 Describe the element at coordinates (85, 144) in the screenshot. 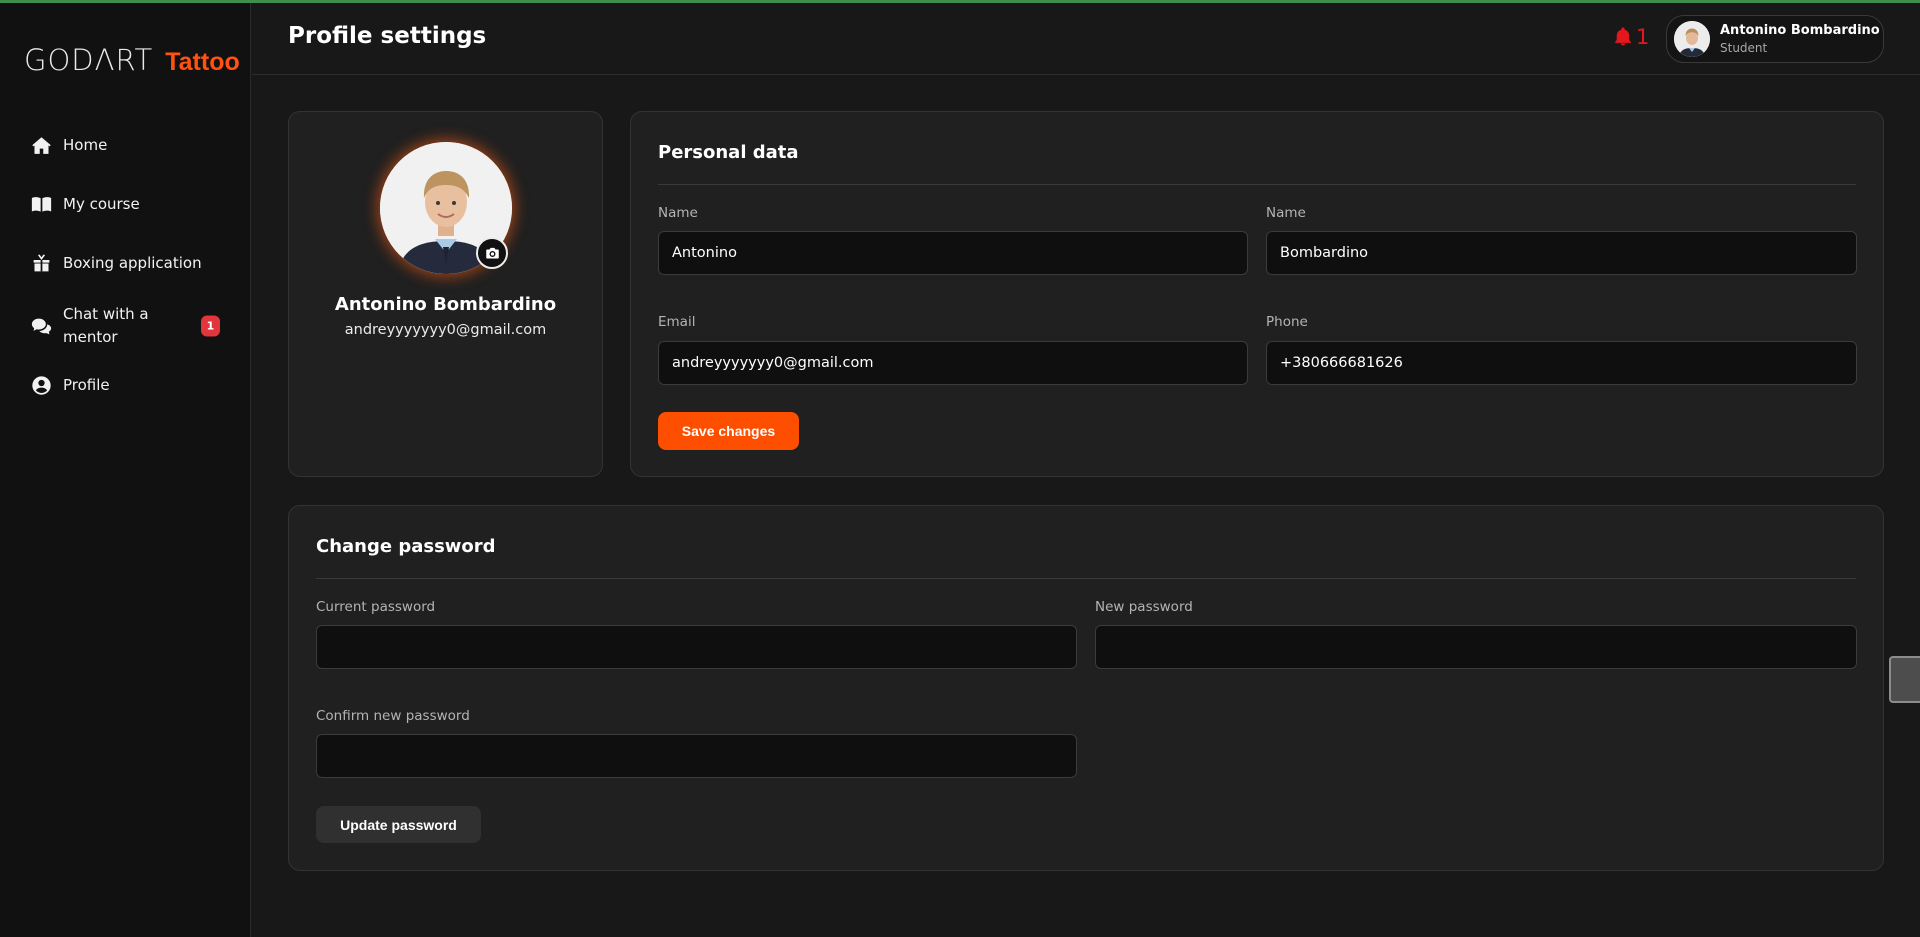

I see `sidebar-item-label: Home` at that location.